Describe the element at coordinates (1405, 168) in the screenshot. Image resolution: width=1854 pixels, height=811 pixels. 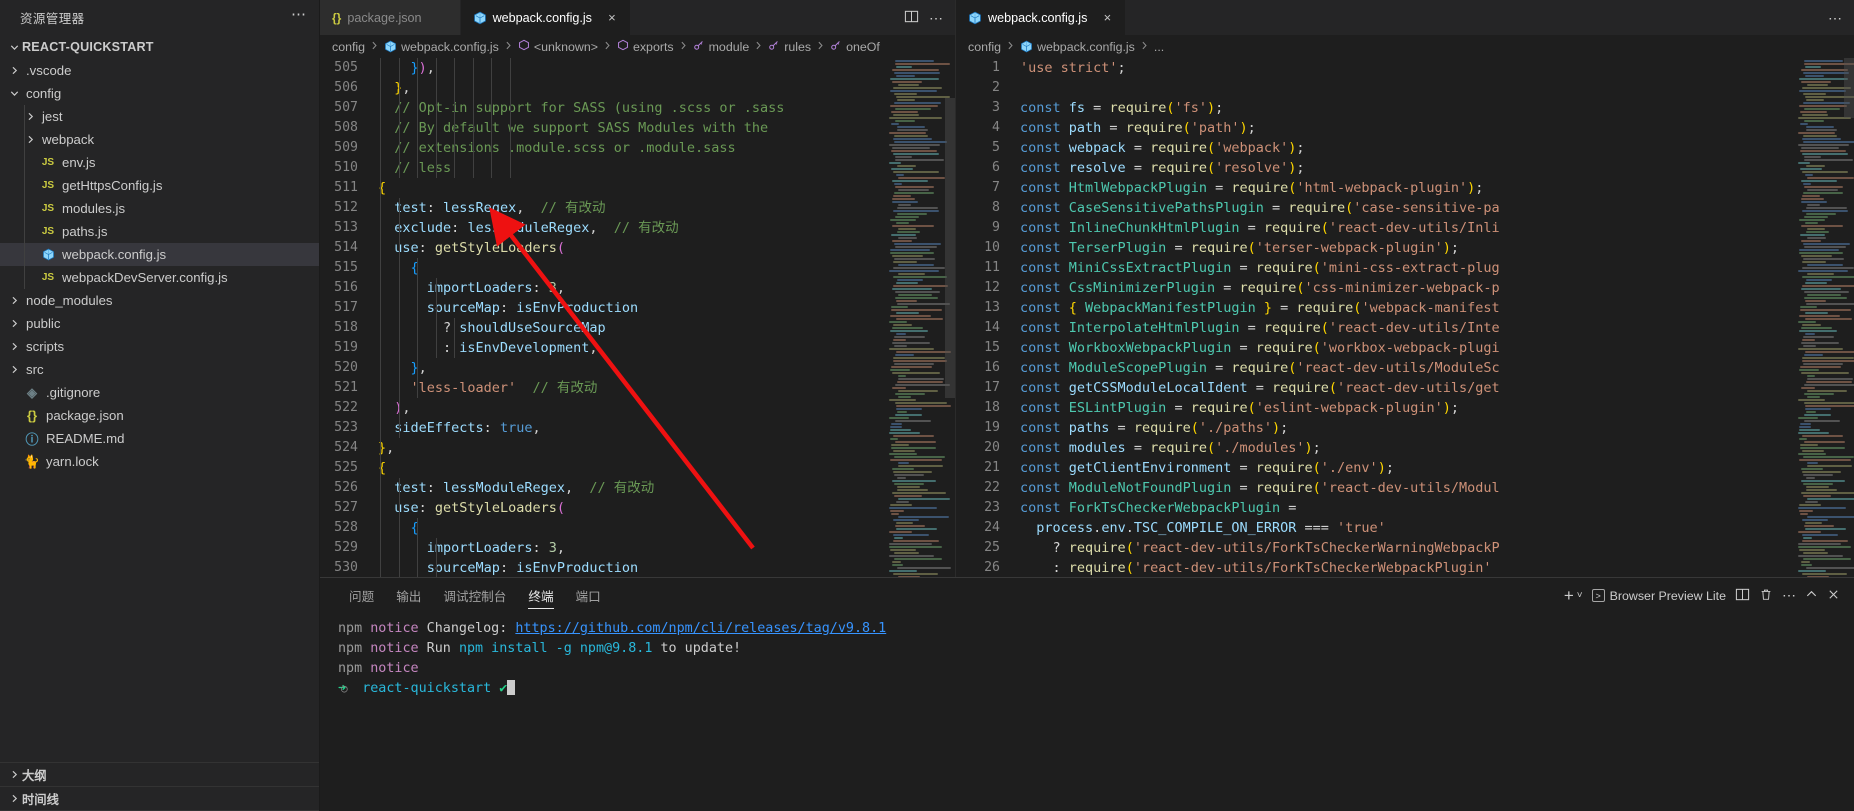
I see `code-line: 6 const resolve = require('resolve');` at that location.